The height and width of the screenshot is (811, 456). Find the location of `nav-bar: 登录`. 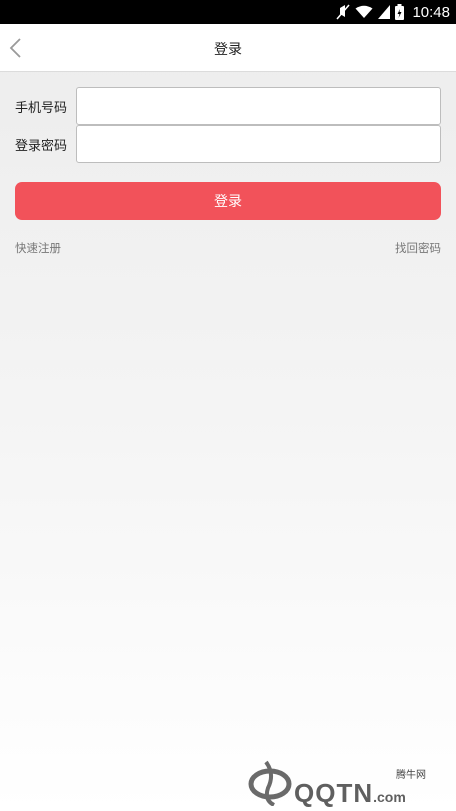

nav-bar: 登录 is located at coordinates (228, 48).